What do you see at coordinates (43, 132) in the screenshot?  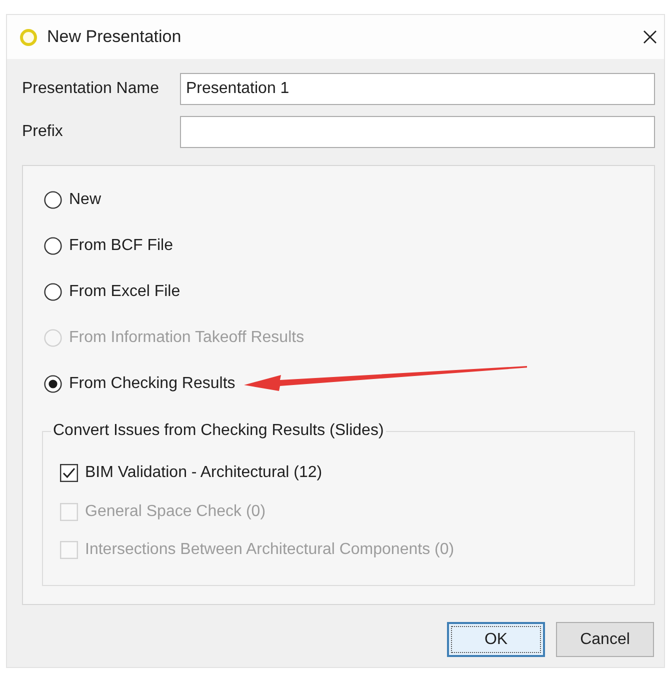 I see `field-label: Prefix` at bounding box center [43, 132].